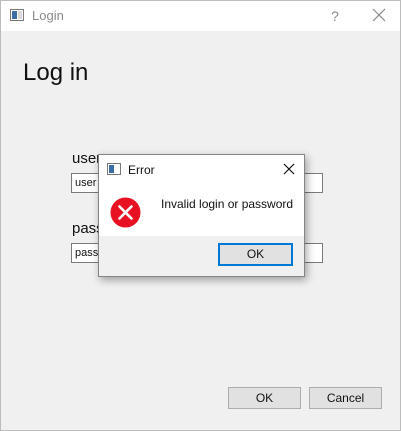 The height and width of the screenshot is (431, 401). Describe the element at coordinates (201, 169) in the screenshot. I see `dialog-title-bar: Error` at that location.